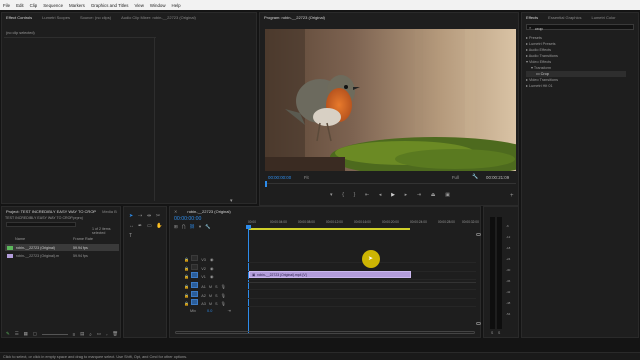 The image size is (640, 360). What do you see at coordinates (580, 27) in the screenshot?
I see `effects-search: ⌕ crop` at bounding box center [580, 27].